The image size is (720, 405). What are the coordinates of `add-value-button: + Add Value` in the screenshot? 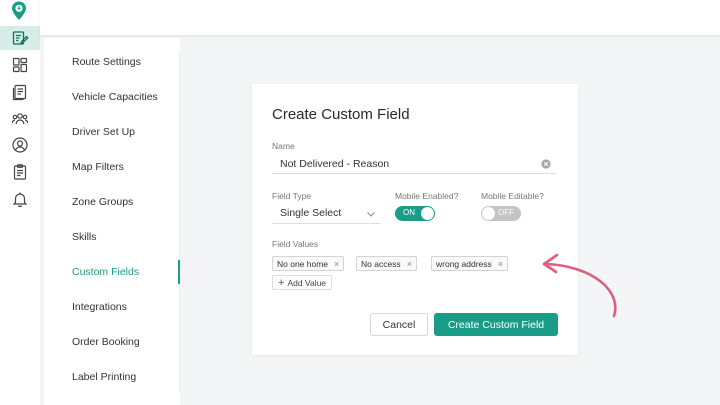 It's located at (302, 282).